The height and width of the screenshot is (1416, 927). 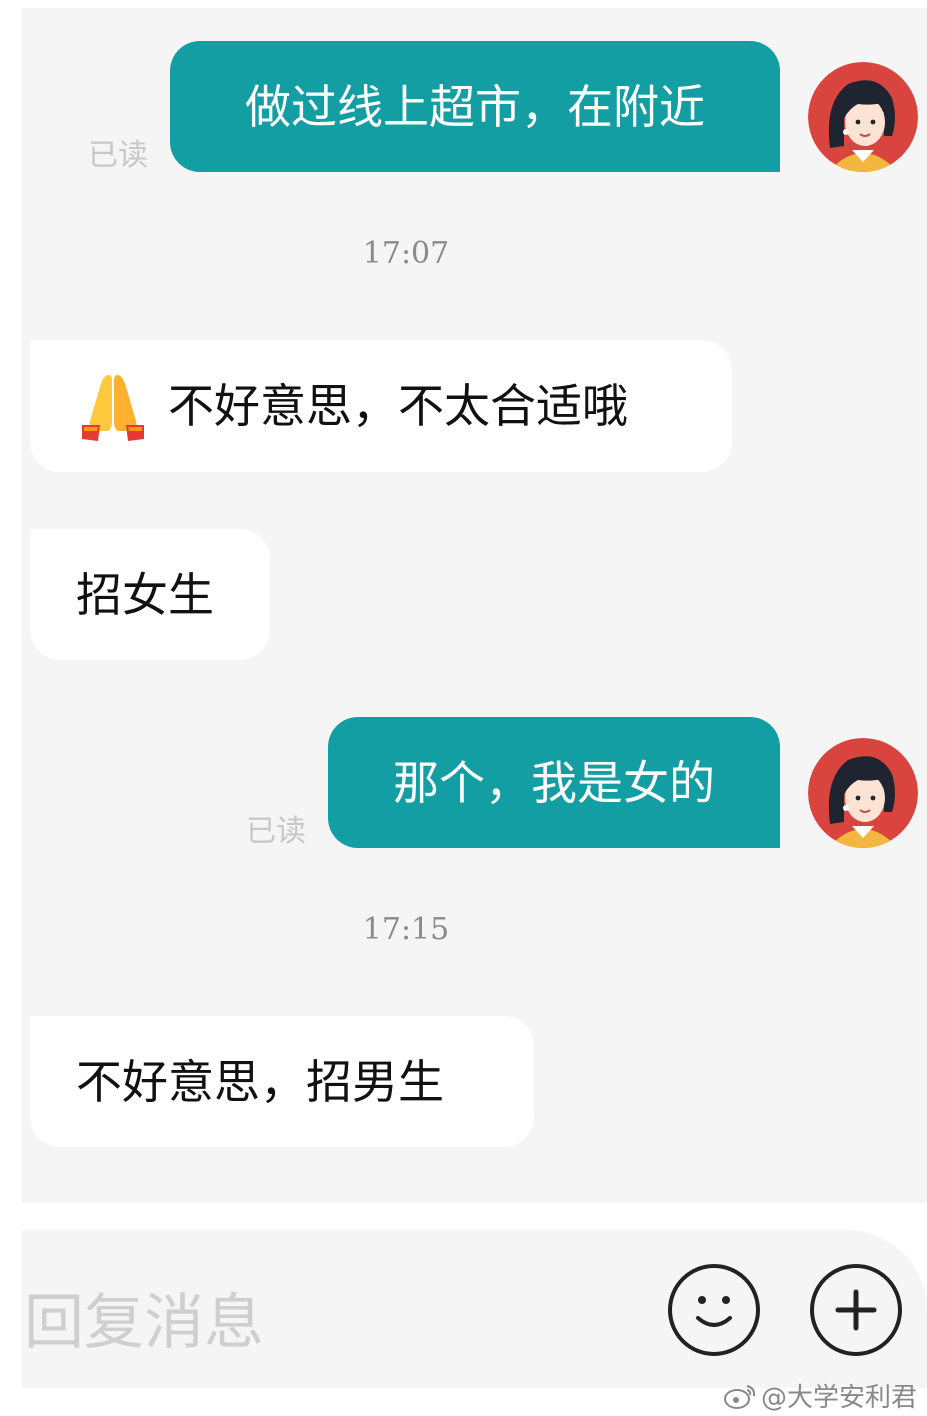 What do you see at coordinates (144, 1317) in the screenshot?
I see `reply-input: 回复消息` at bounding box center [144, 1317].